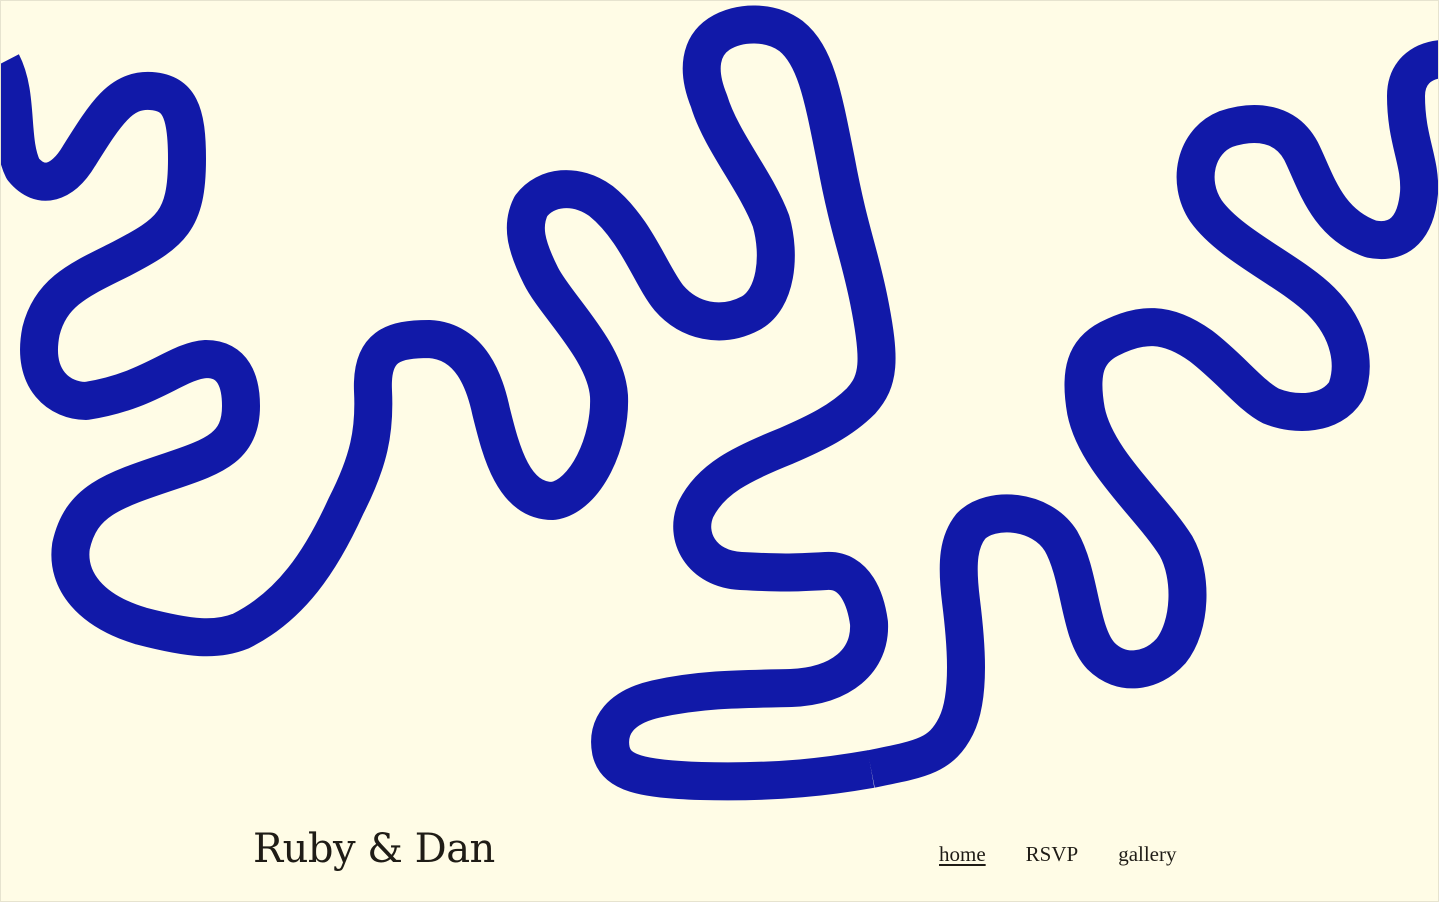  Describe the element at coordinates (1052, 854) in the screenshot. I see `nav-link-rsvp: RSVP` at that location.